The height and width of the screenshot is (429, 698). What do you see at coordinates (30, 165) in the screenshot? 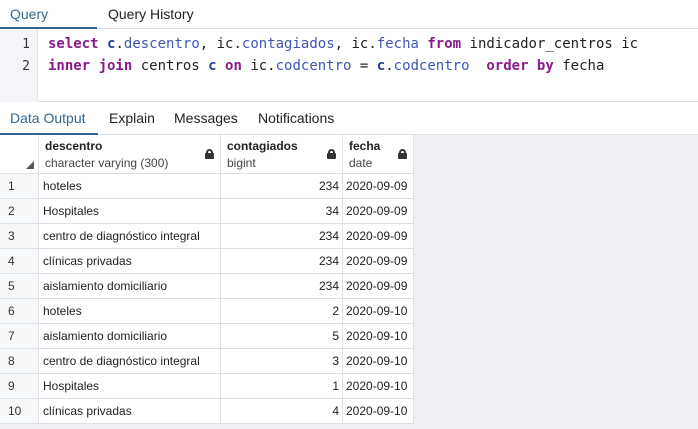
I see `corner-triangle-icon` at bounding box center [30, 165].